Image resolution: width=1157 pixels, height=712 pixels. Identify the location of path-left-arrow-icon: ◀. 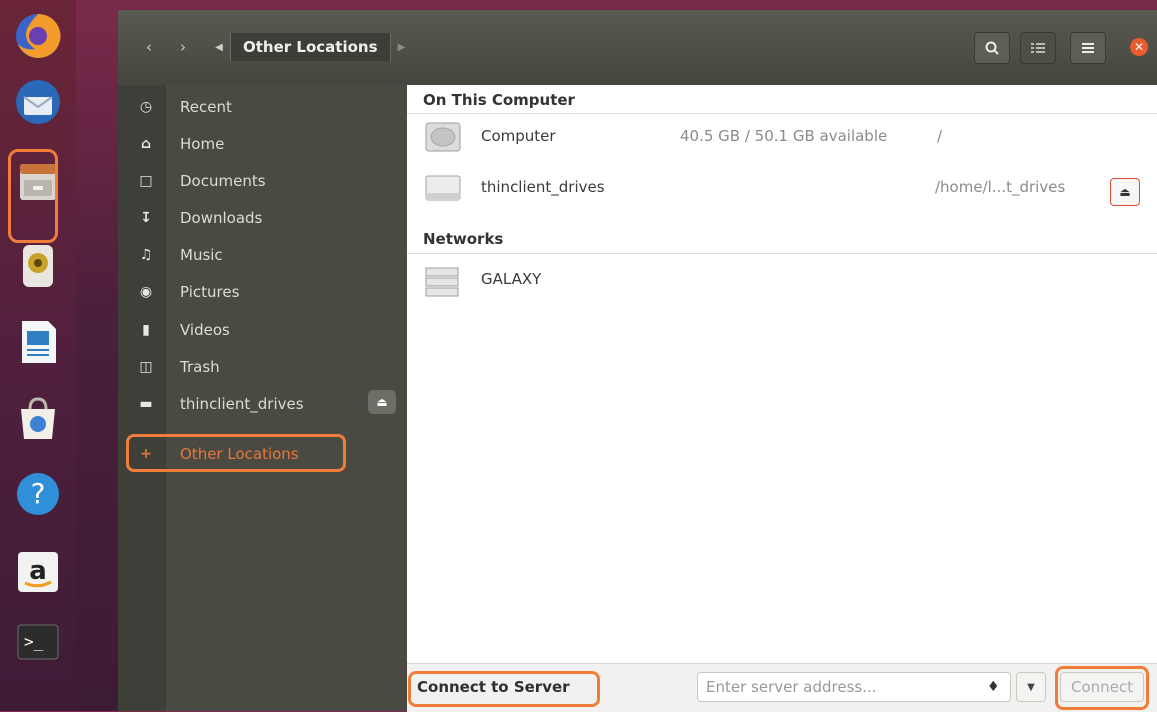
(219, 47).